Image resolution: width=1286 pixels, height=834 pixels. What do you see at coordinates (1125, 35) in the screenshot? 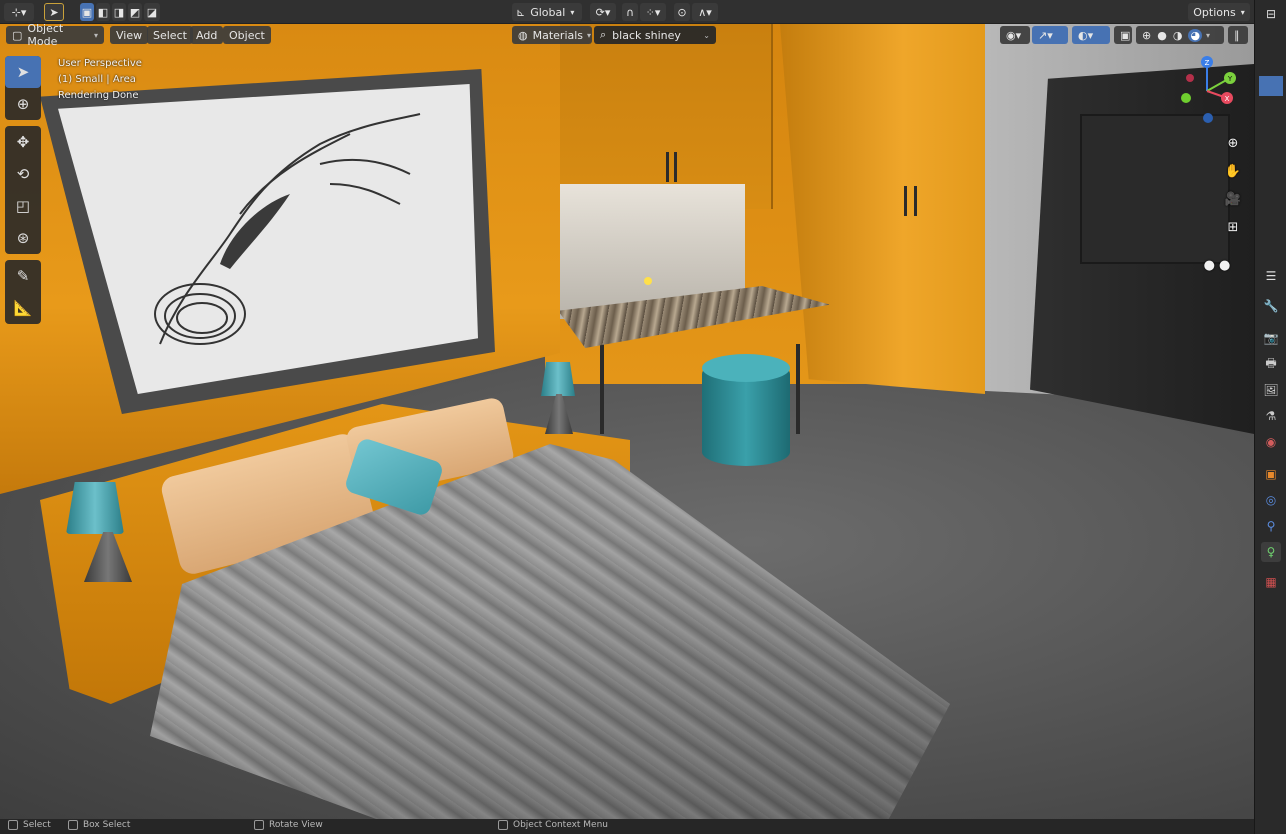
I see `xray-icon: ▣` at bounding box center [1125, 35].